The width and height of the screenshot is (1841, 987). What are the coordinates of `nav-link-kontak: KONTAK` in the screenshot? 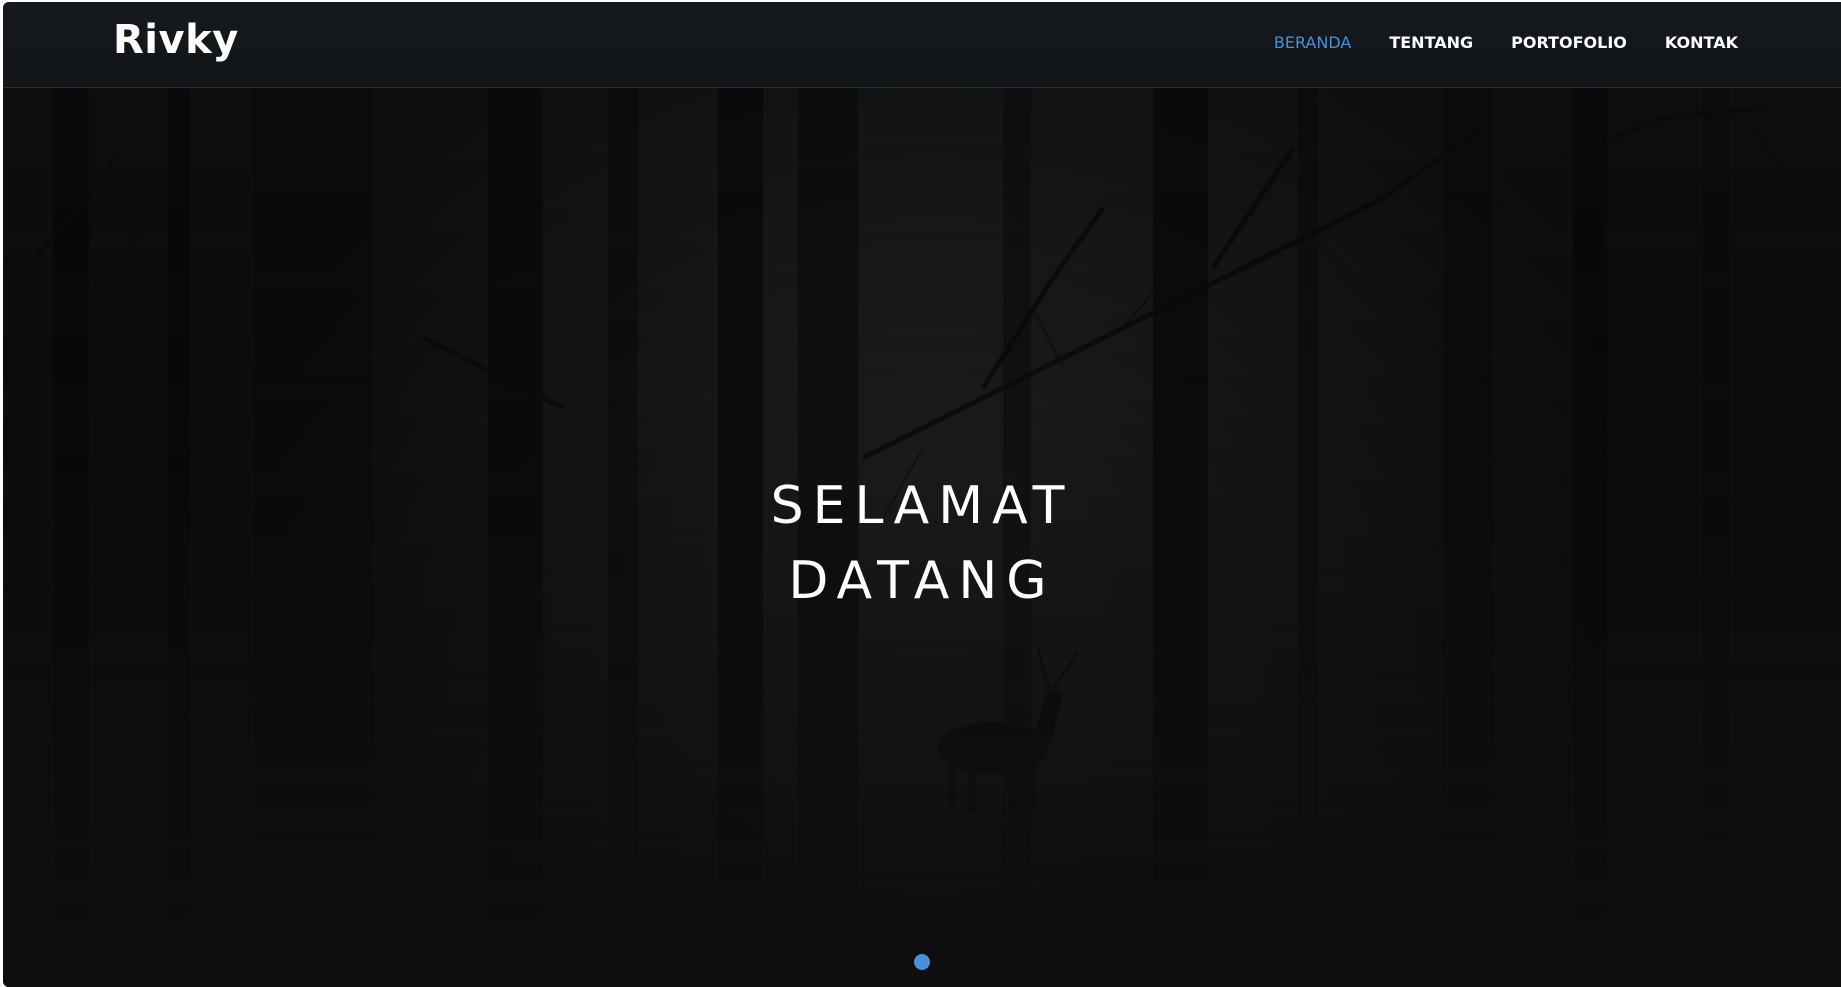 It's located at (1701, 43).